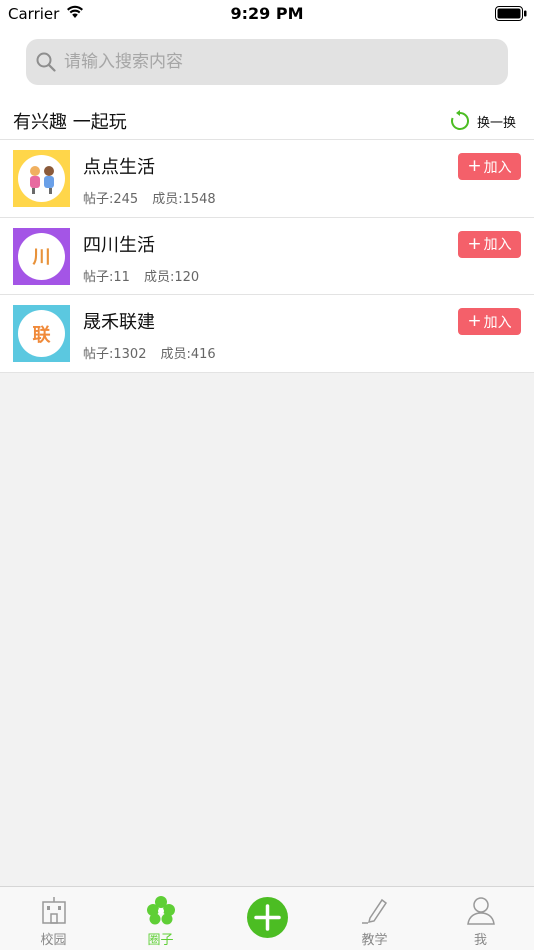 The width and height of the screenshot is (534, 950). I want to click on member-count: 成员:416, so click(188, 354).